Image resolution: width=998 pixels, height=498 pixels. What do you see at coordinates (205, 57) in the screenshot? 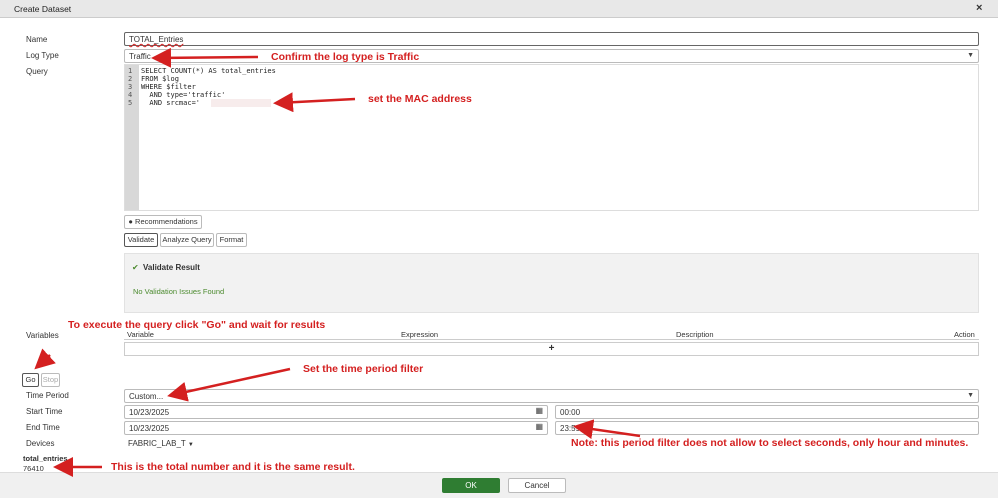
I see `arrow-log-type` at bounding box center [205, 57].